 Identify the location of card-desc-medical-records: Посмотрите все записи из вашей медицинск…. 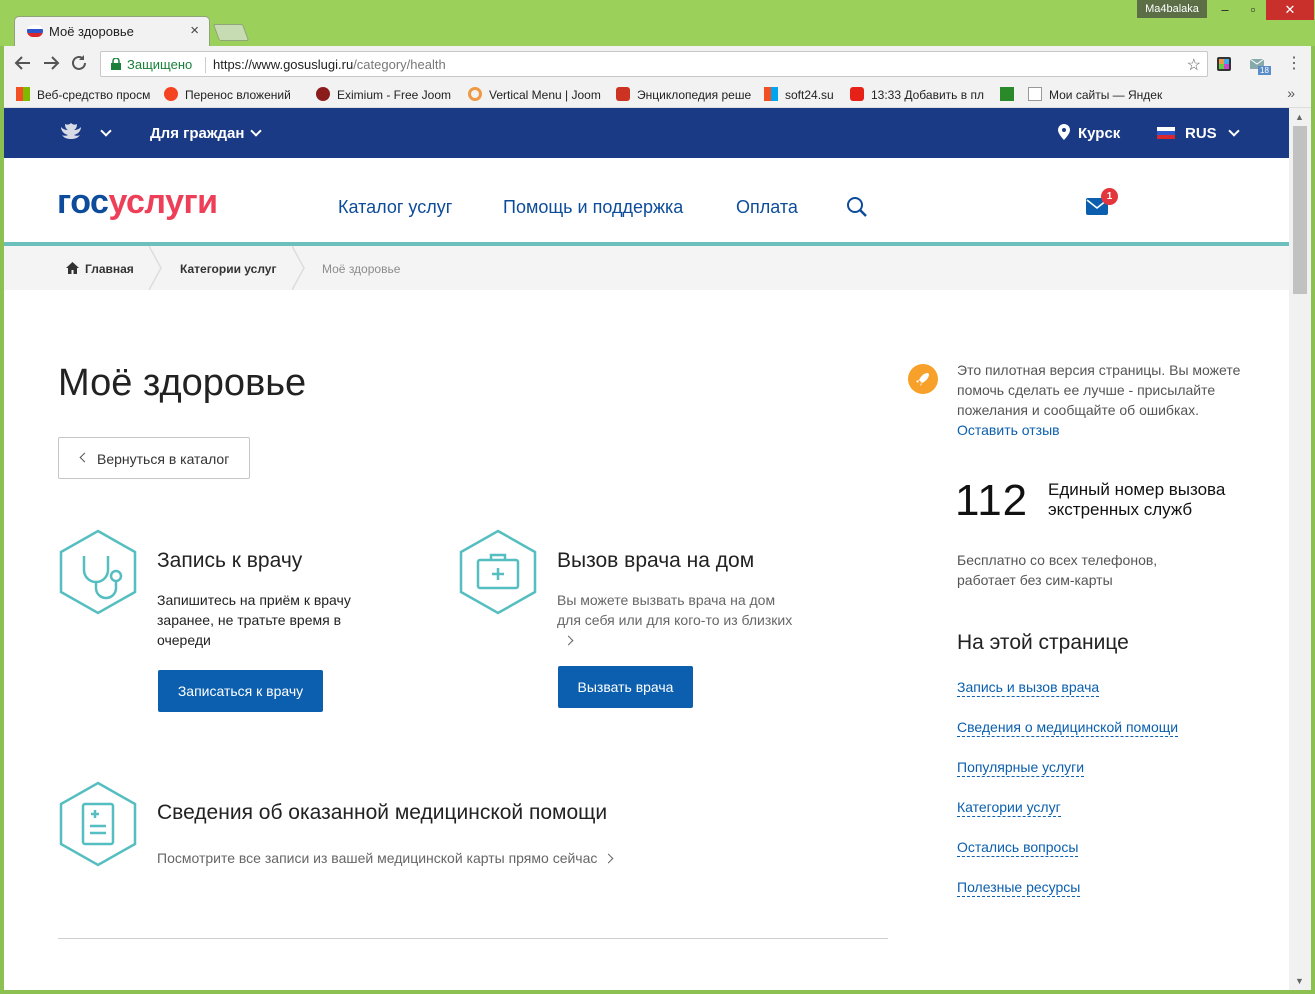
(417, 858).